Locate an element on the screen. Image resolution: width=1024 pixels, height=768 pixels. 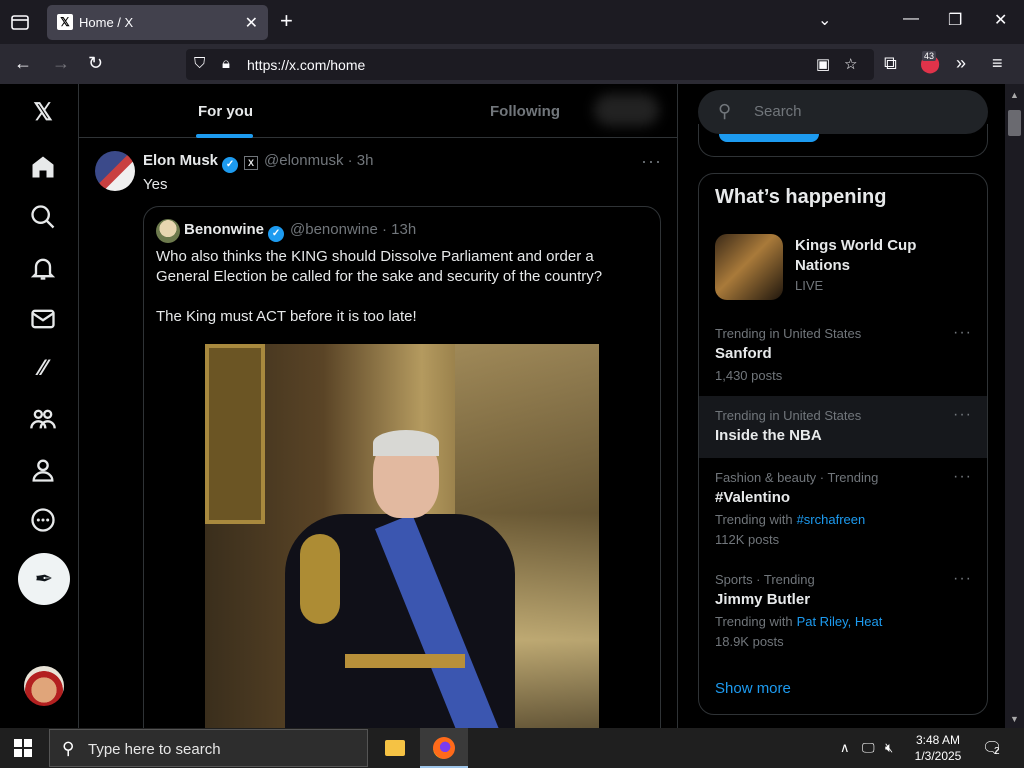
clock: 3:48 AM 1/3/2025 is located at coordinates (938, 748).